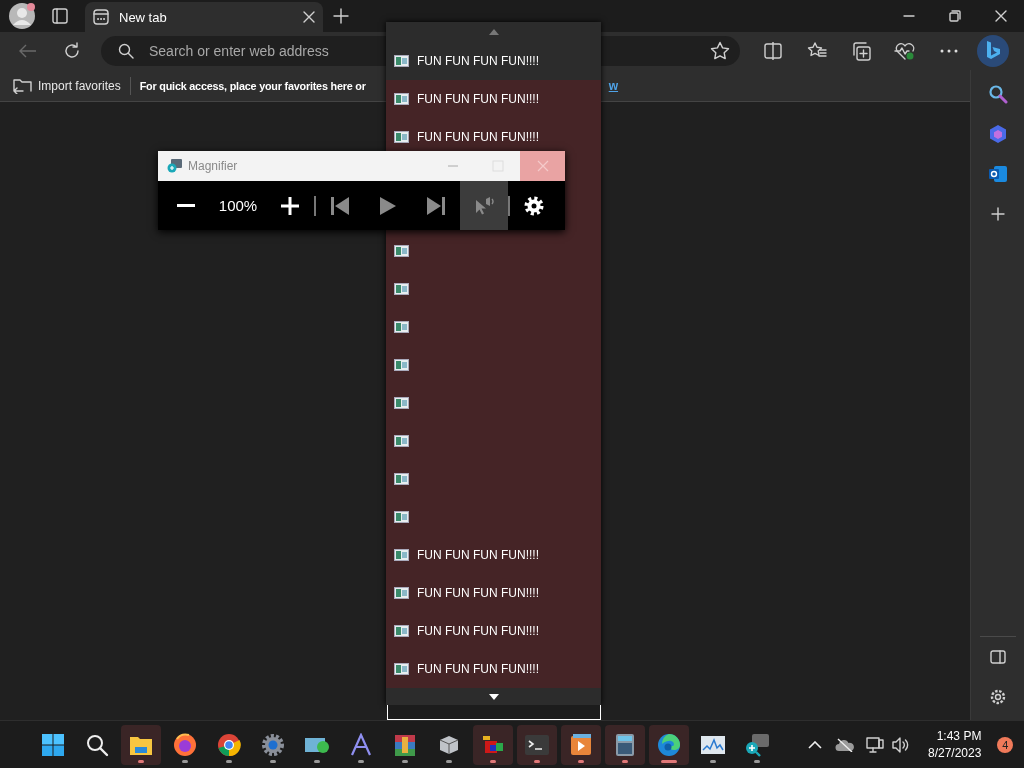 The width and height of the screenshot is (1024, 768). What do you see at coordinates (53, 744) in the screenshot?
I see `windows-logo-icon` at bounding box center [53, 744].